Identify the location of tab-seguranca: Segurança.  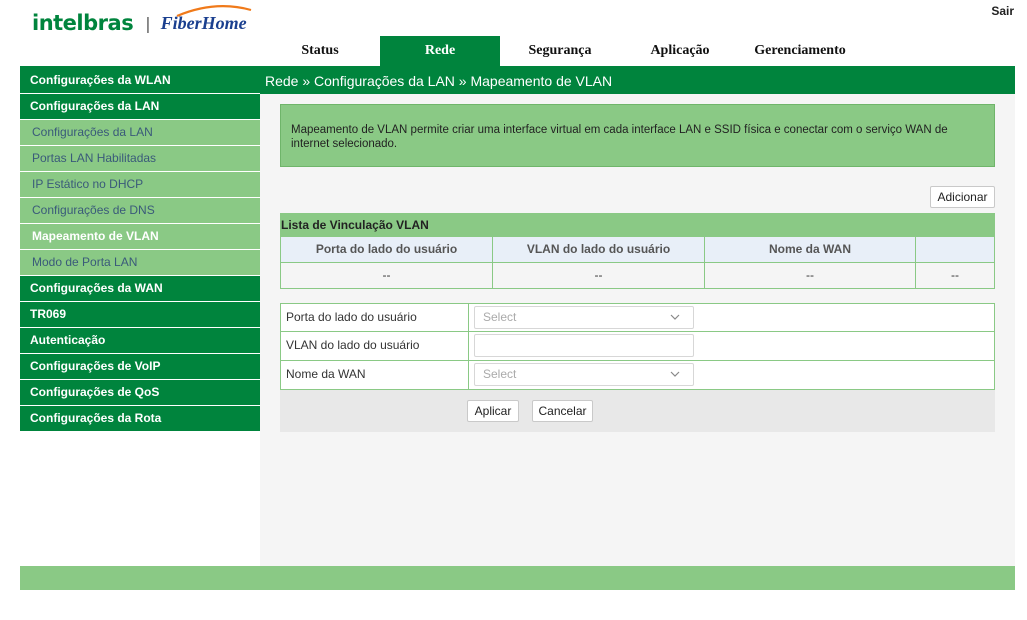
(560, 51).